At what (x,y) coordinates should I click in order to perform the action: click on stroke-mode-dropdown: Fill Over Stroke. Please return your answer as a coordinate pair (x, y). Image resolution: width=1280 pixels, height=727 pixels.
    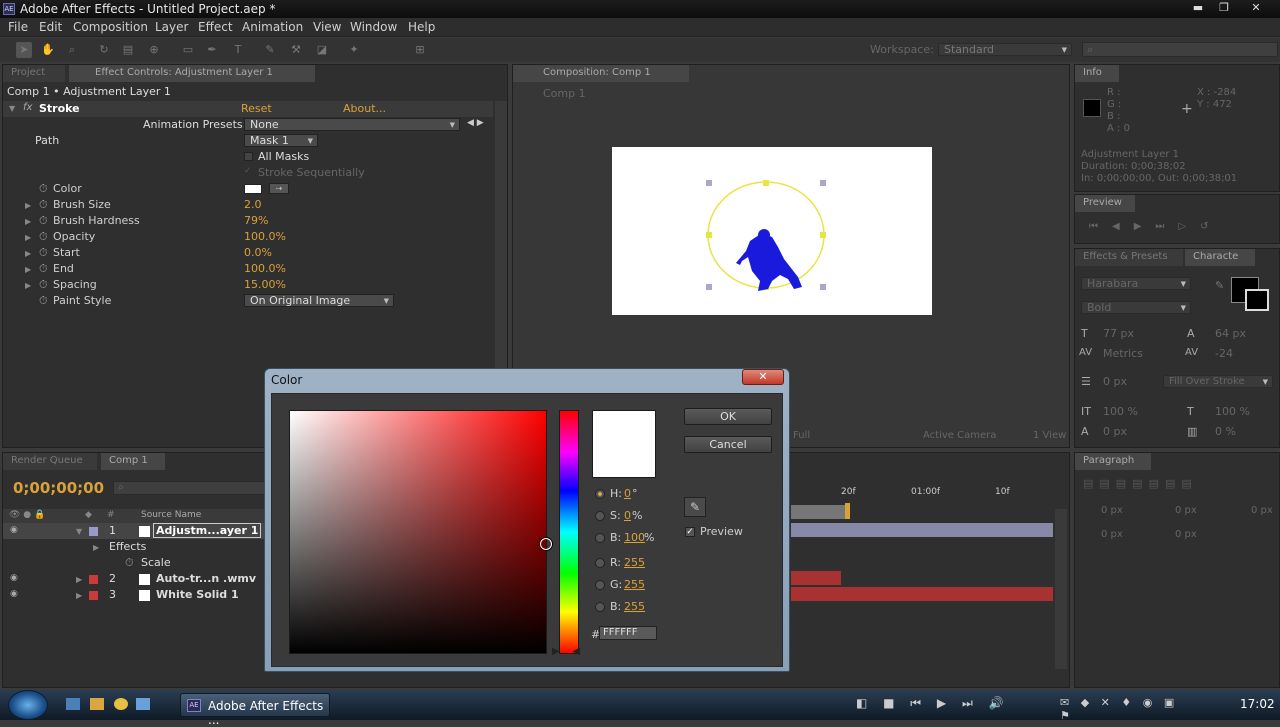
    Looking at the image, I should click on (1218, 381).